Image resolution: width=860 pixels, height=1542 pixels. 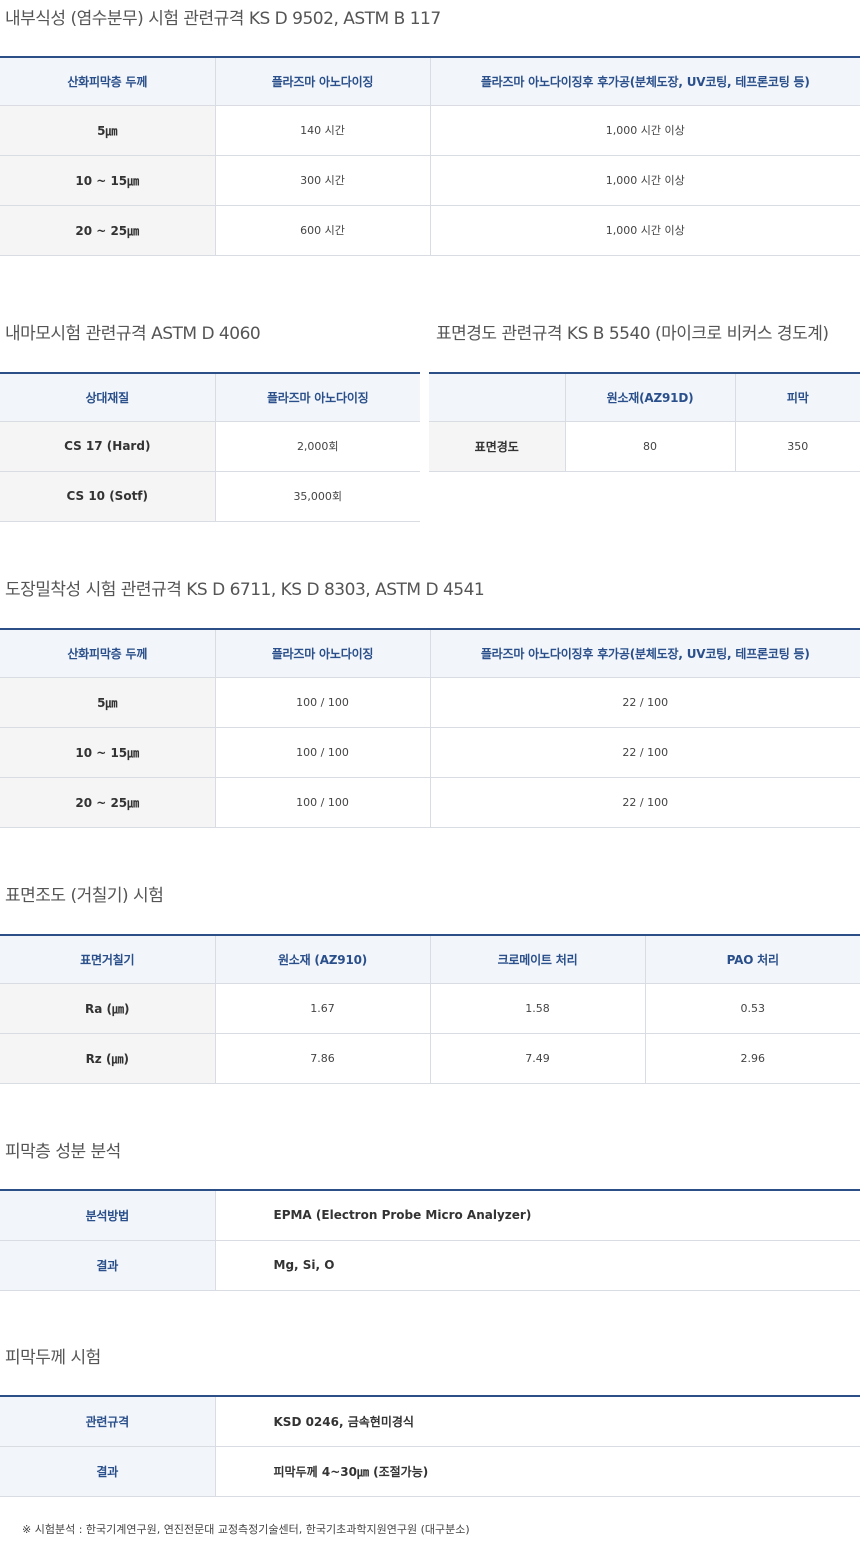 What do you see at coordinates (322, 959) in the screenshot?
I see `column-header: 원소재 (AZ910)` at bounding box center [322, 959].